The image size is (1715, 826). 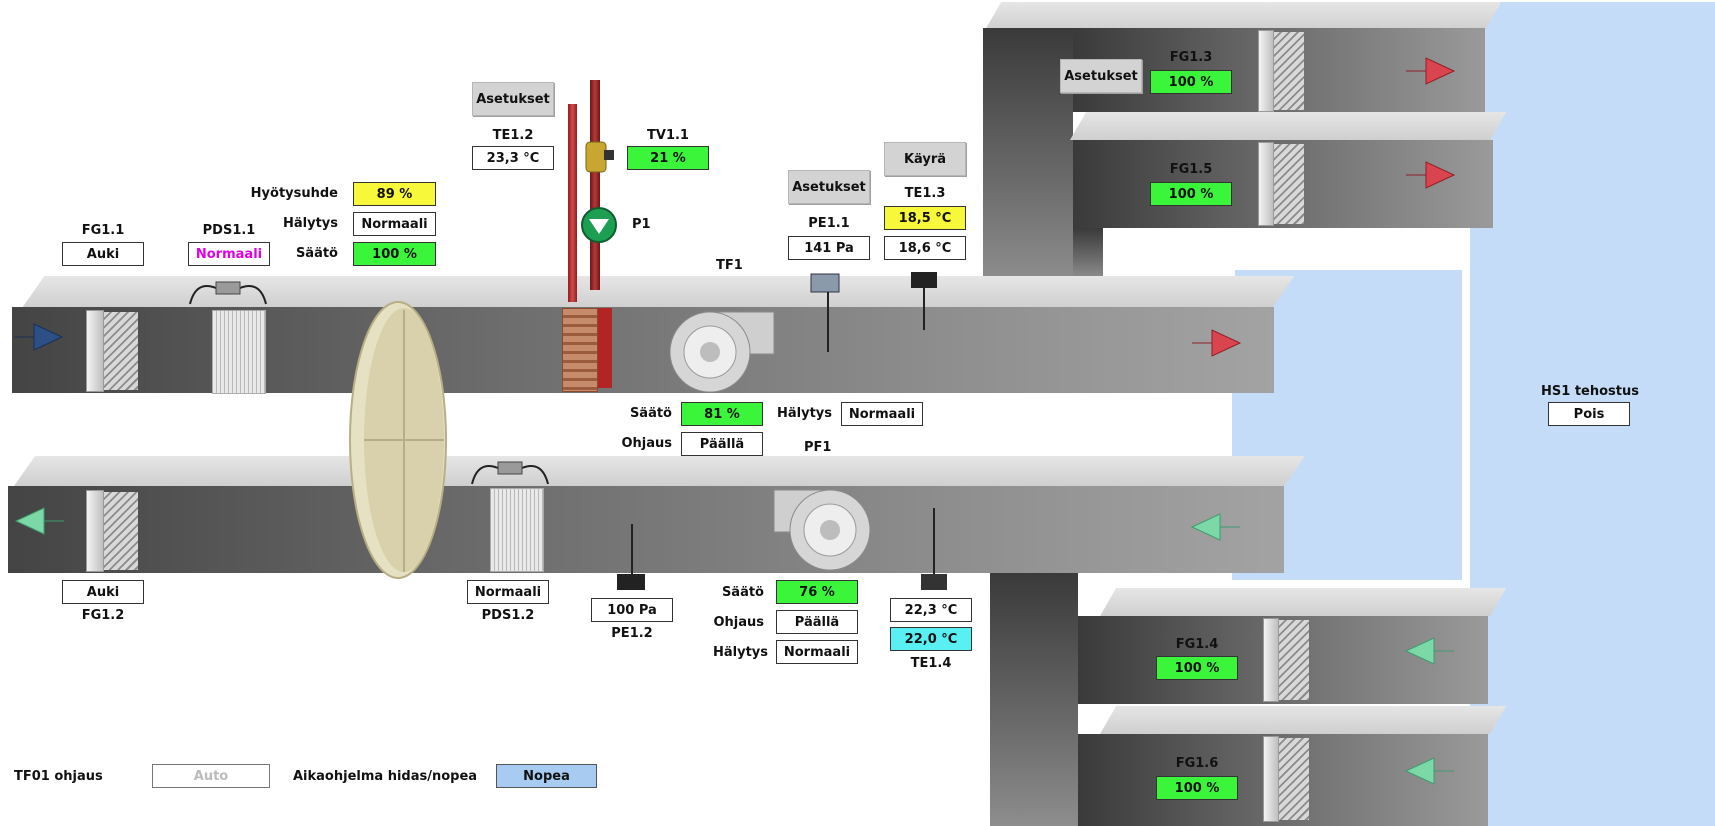 What do you see at coordinates (1191, 82) in the screenshot?
I see `fg13-value: 100 %` at bounding box center [1191, 82].